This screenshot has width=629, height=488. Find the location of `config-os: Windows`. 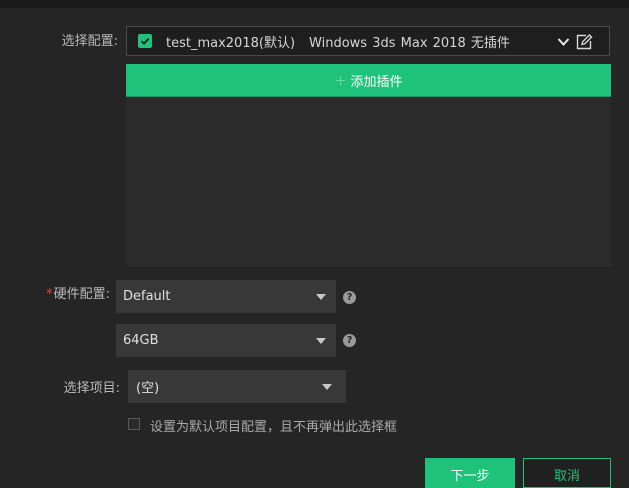

config-os: Windows is located at coordinates (338, 43).